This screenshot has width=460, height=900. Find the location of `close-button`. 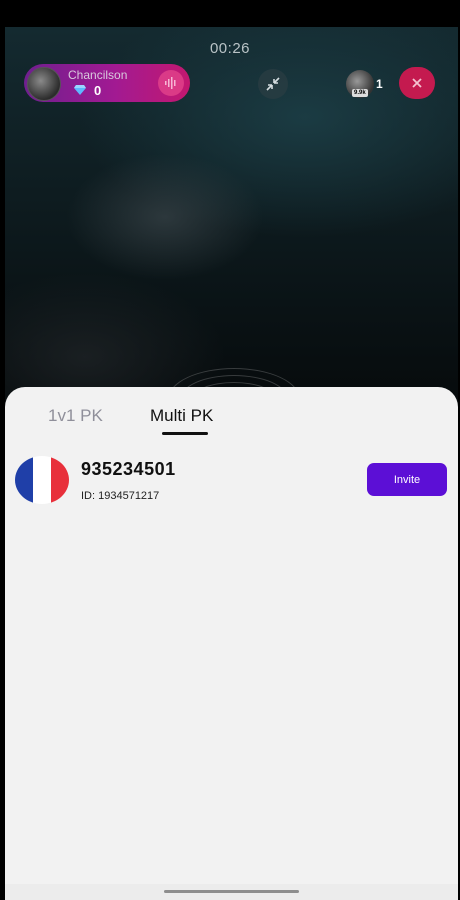

close-button is located at coordinates (417, 83).